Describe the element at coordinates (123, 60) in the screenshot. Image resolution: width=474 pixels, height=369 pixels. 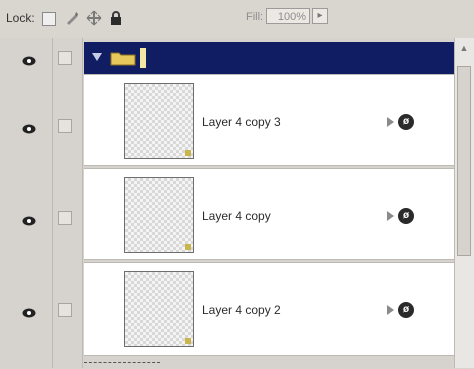
I see `folder-icon` at that location.